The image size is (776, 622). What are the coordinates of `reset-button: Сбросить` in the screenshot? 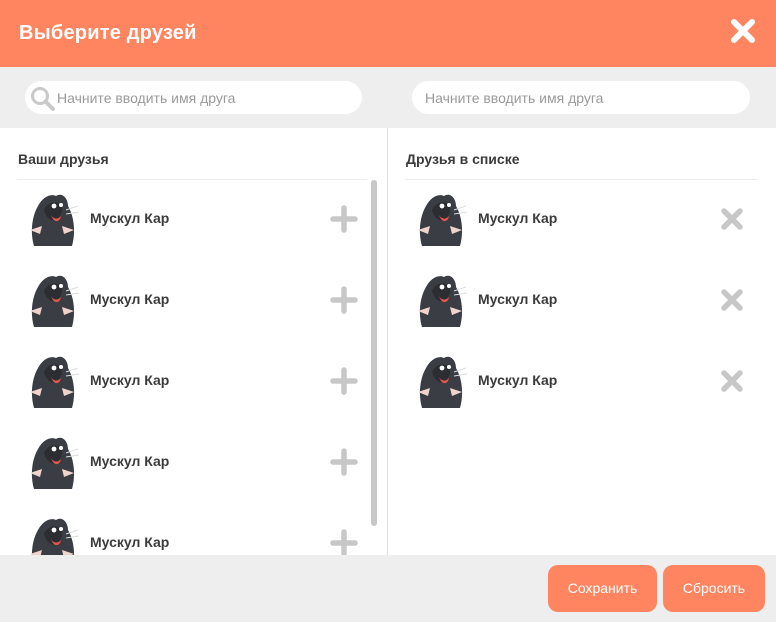 It's located at (714, 588).